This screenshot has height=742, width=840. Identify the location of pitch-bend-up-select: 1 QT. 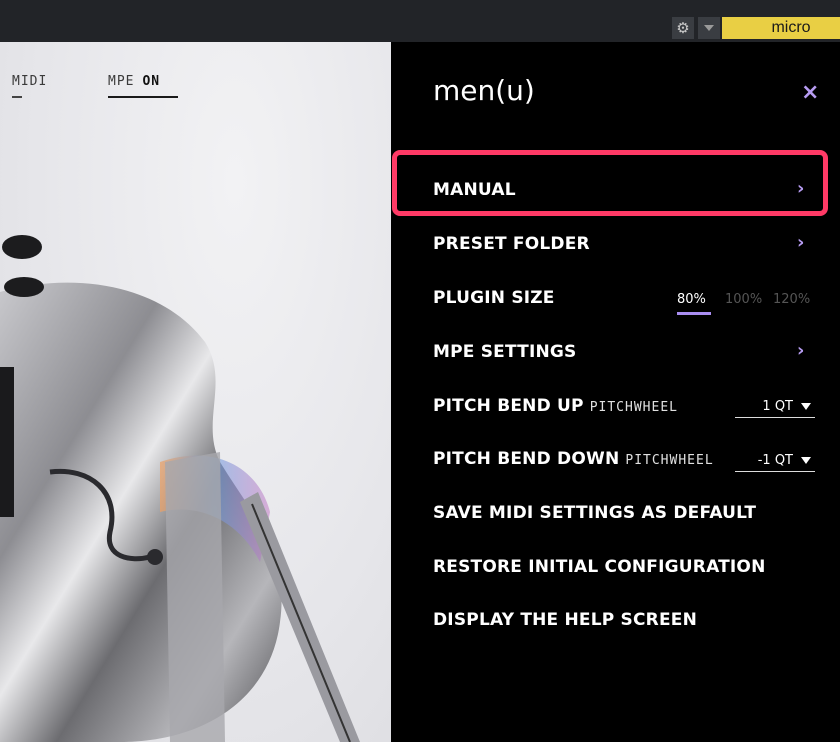
(775, 407).